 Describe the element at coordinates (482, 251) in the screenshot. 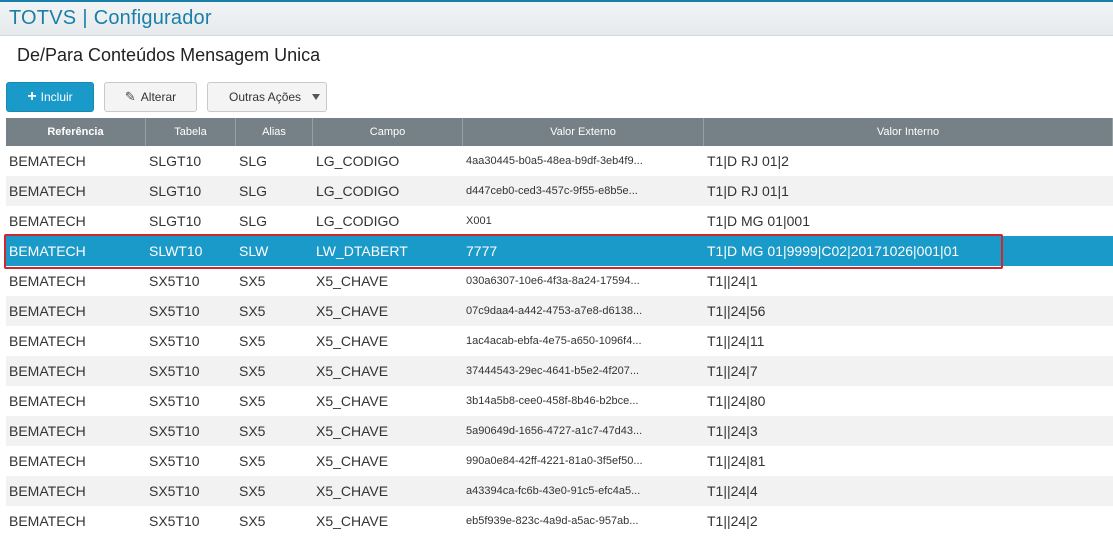

I see `cell-valor-externo: 7777` at that location.